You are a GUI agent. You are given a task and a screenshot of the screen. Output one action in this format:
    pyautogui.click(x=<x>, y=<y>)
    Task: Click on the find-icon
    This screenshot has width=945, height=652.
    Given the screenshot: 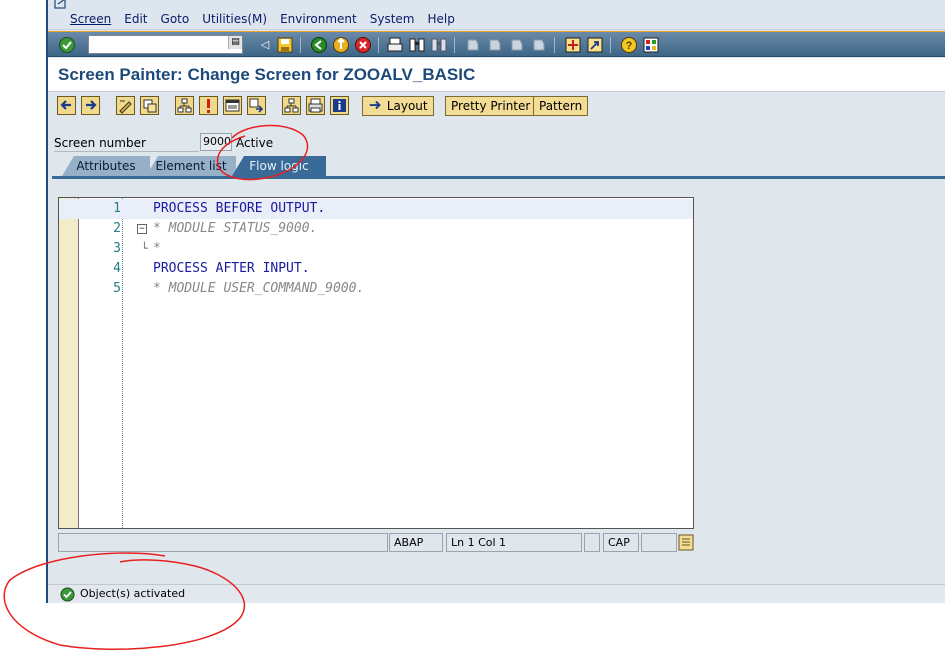 What is the action you would take?
    pyautogui.click(x=417, y=45)
    